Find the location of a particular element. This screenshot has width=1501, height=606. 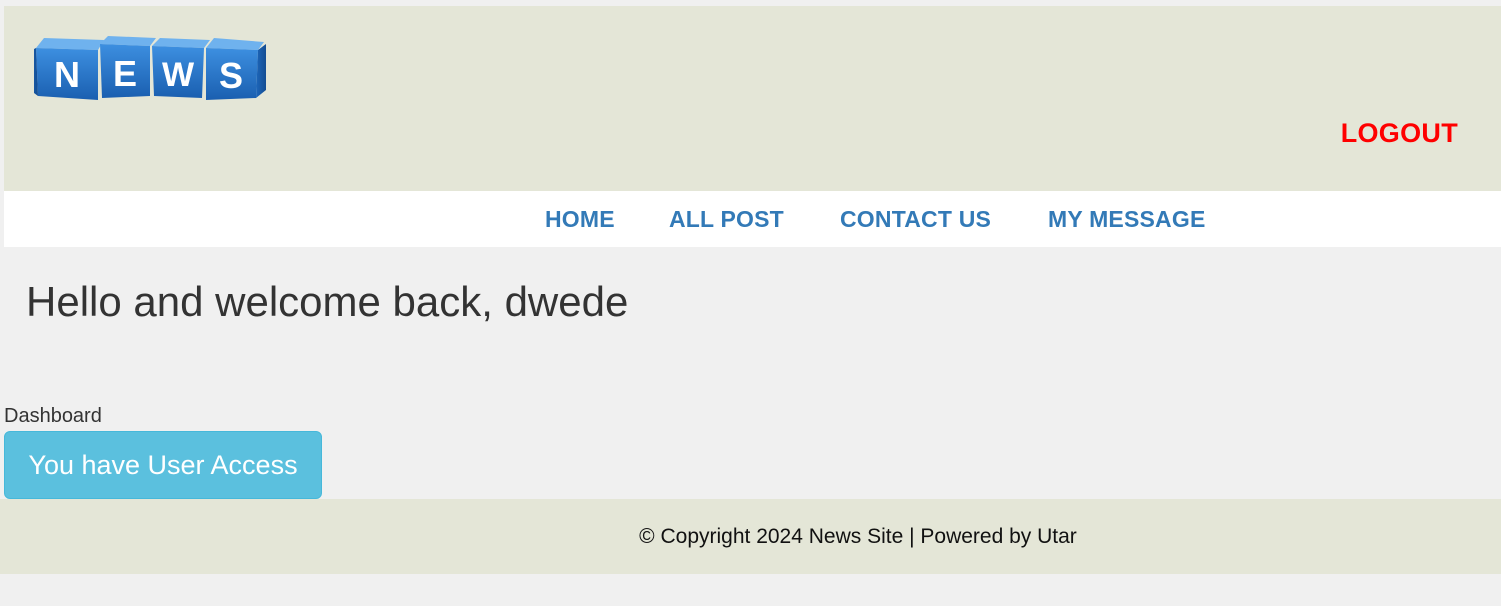

welcome-heading: Hello and welcome back, dwede is located at coordinates (327, 301).